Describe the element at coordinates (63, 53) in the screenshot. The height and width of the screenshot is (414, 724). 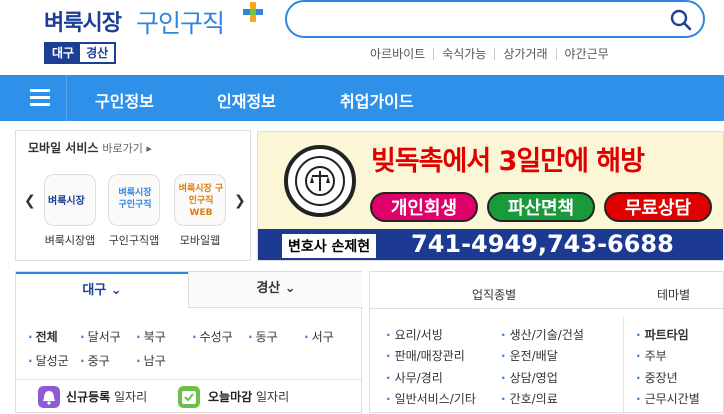
I see `region-primary: 대구` at that location.